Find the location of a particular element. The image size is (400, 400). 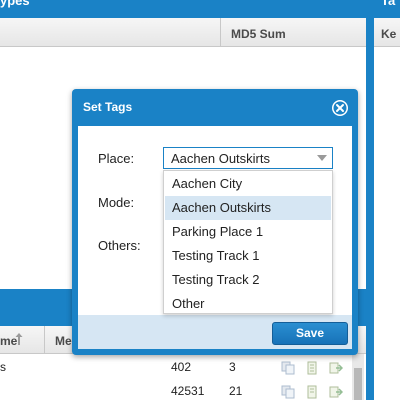

chevron-down-icon is located at coordinates (322, 158).